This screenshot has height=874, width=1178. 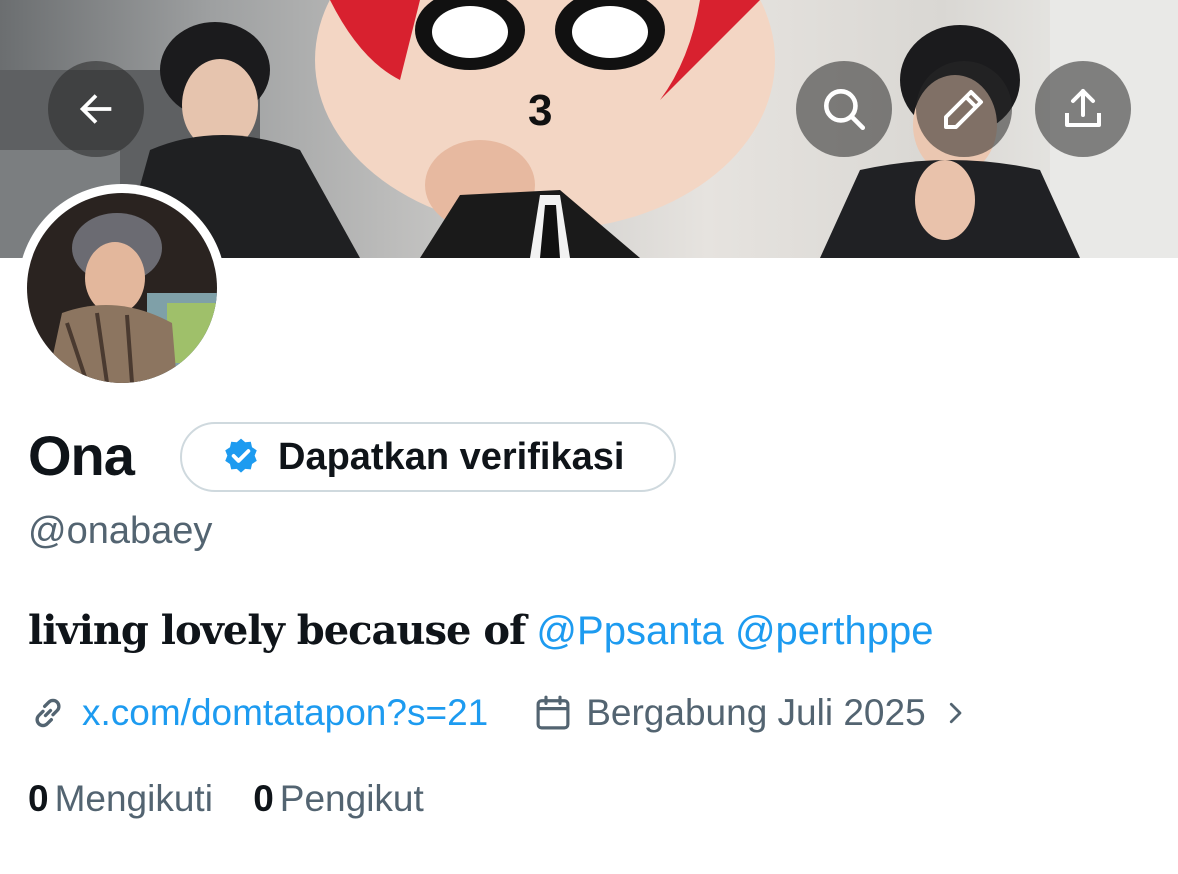 I want to click on pencil-icon, so click(x=963, y=109).